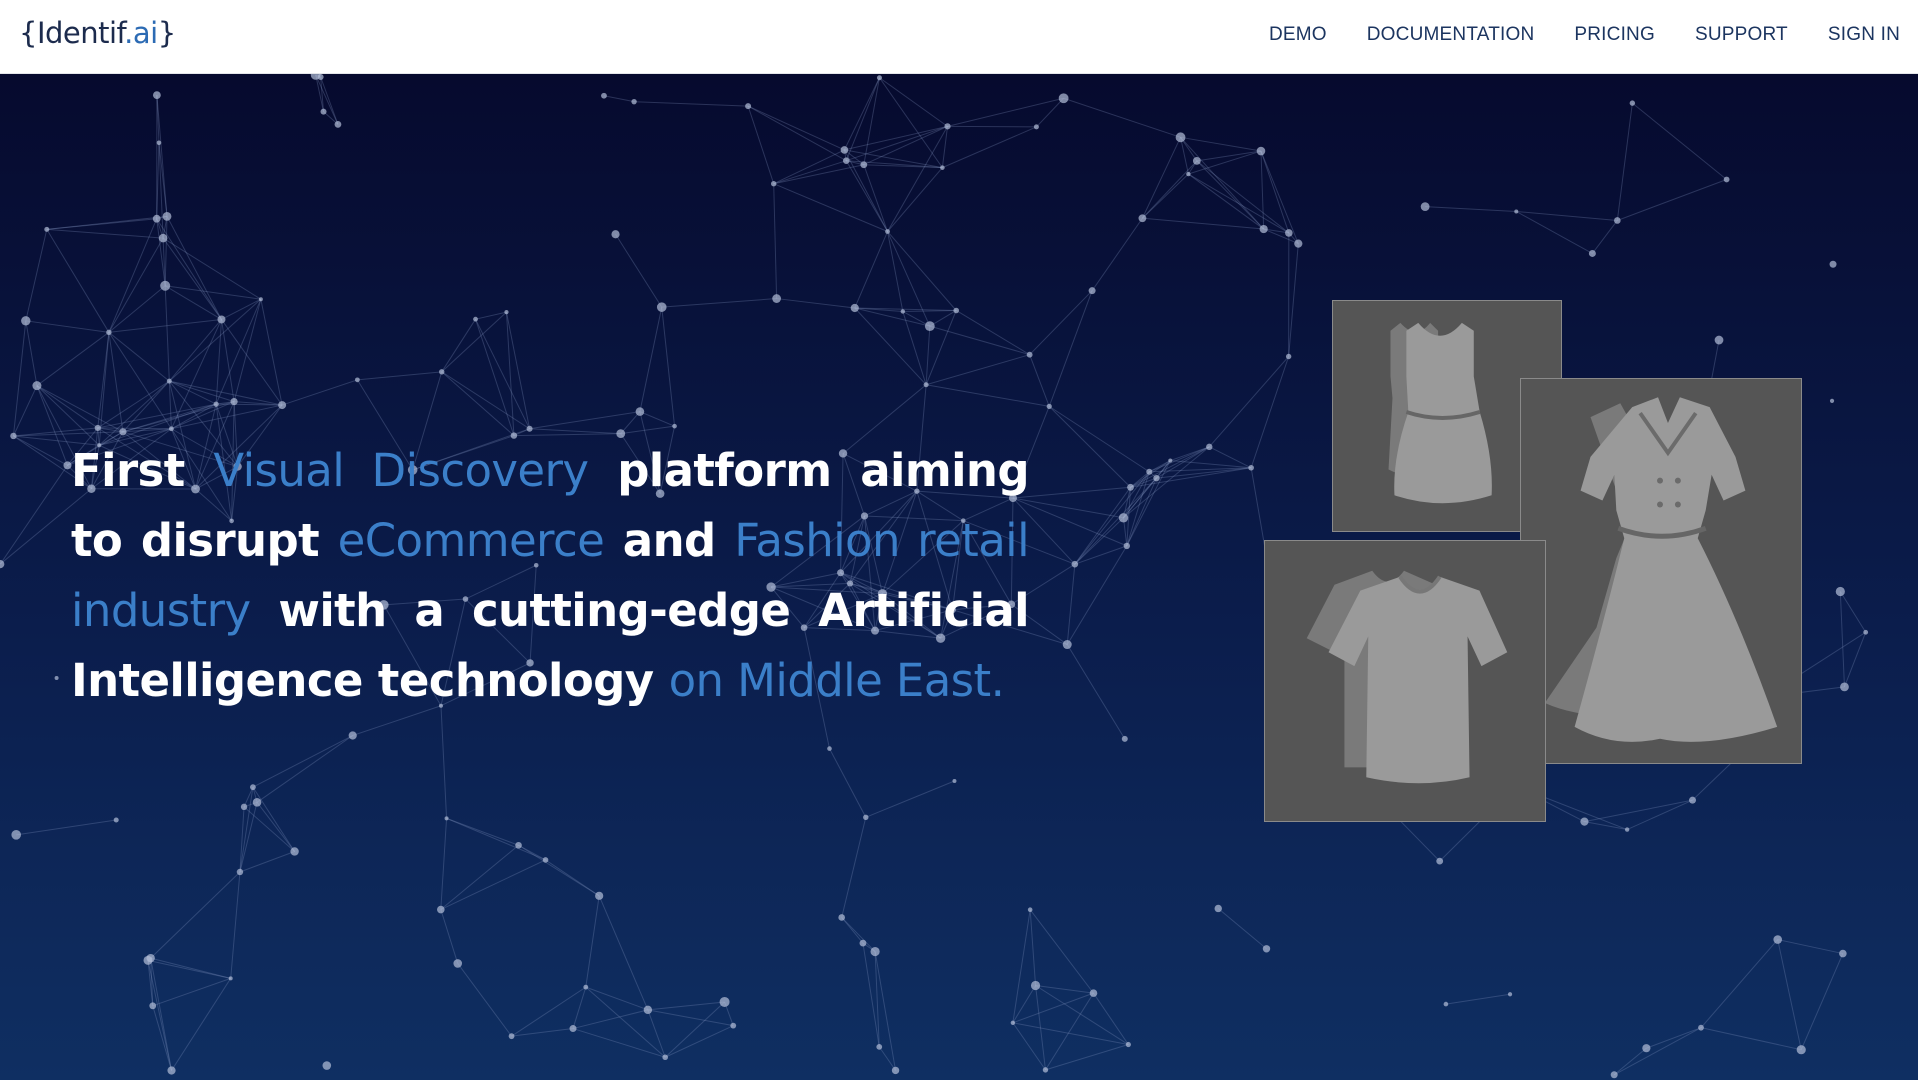 Image resolution: width=1918 pixels, height=1080 pixels. I want to click on tshirt-icon, so click(1407, 677).